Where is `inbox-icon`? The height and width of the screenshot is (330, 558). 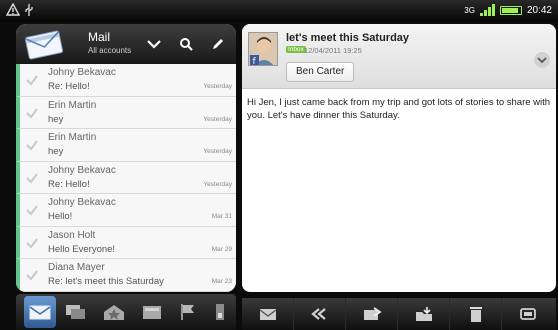 inbox-icon is located at coordinates (40, 312).